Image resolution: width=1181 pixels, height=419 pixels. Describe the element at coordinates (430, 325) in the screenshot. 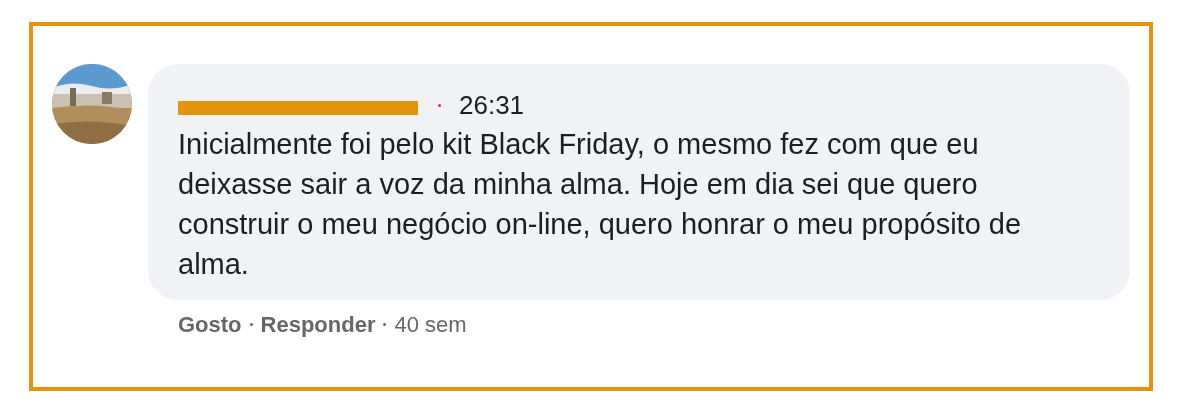

I see `comment-age: 40 sem` at that location.